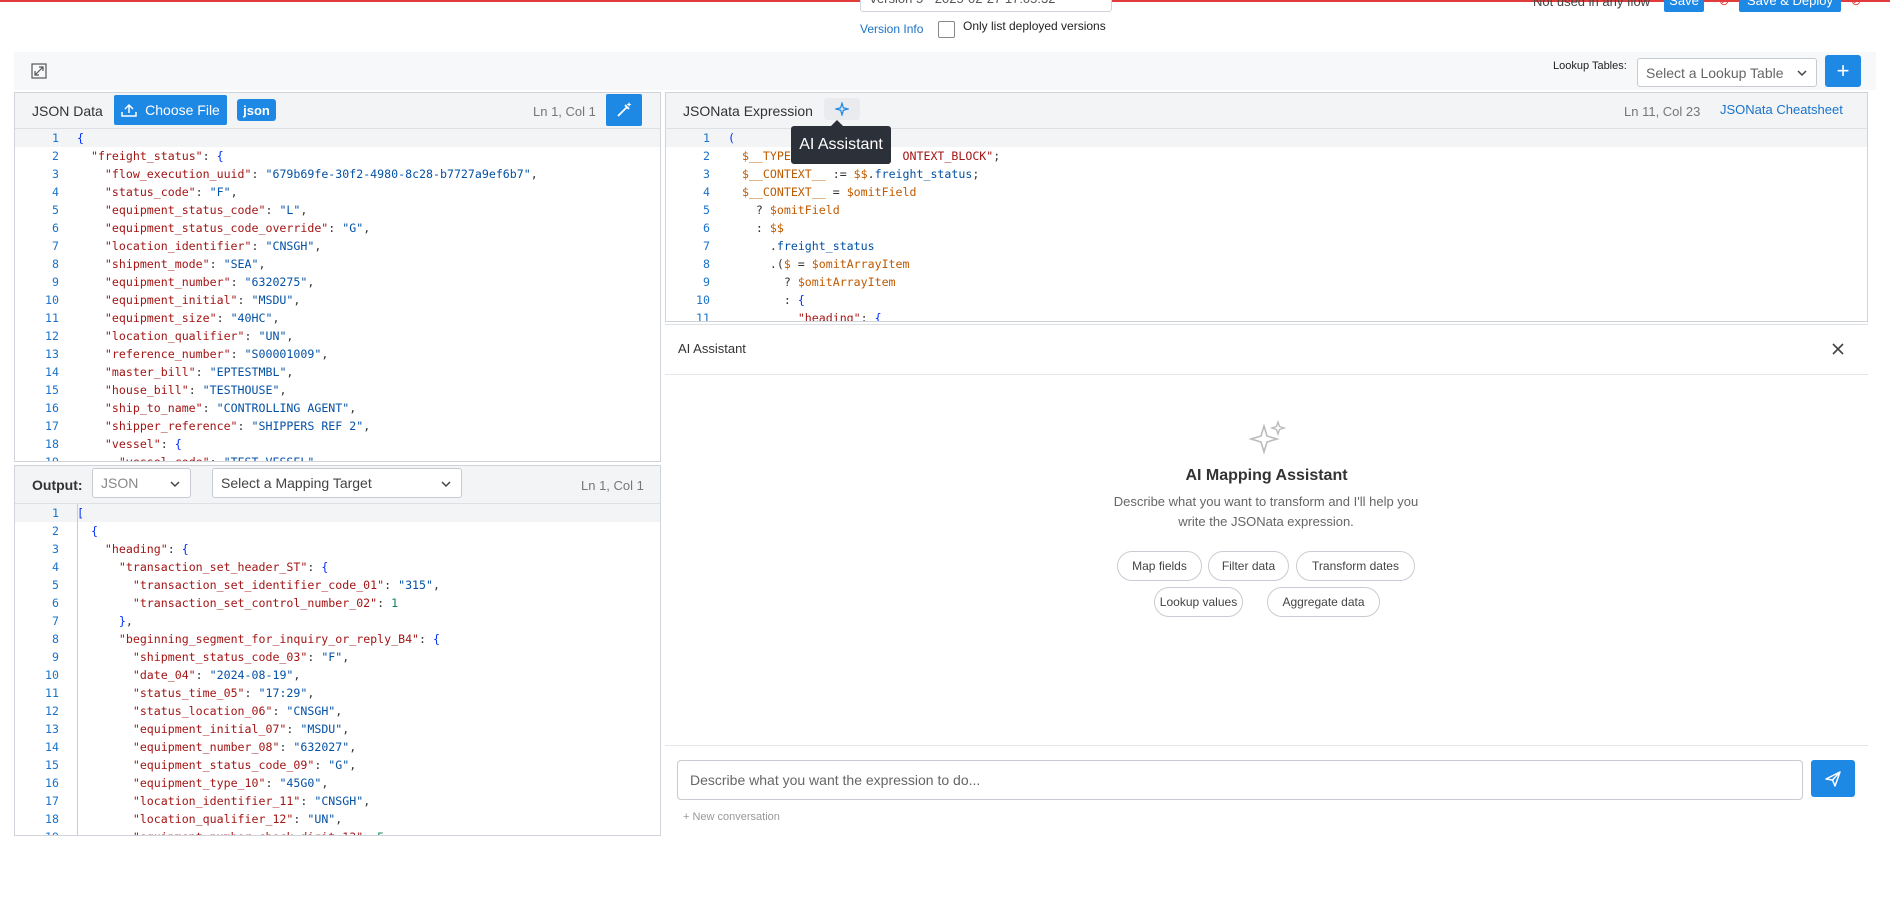 Image resolution: width=1890 pixels, height=901 pixels. Describe the element at coordinates (272, 300) in the screenshot. I see `code-token: "MSDU"` at that location.